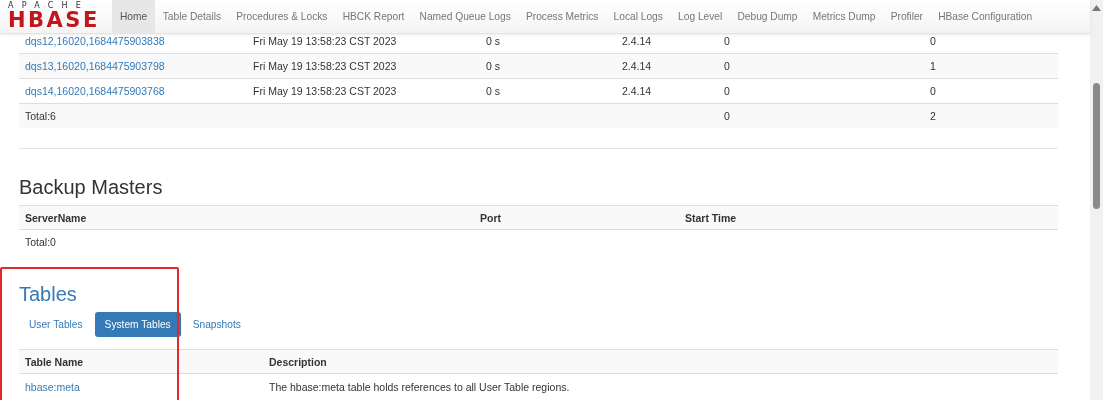 Image resolution: width=1103 pixels, height=400 pixels. Describe the element at coordinates (141, 386) in the screenshot. I see `table-link: hbase:meta` at that location.